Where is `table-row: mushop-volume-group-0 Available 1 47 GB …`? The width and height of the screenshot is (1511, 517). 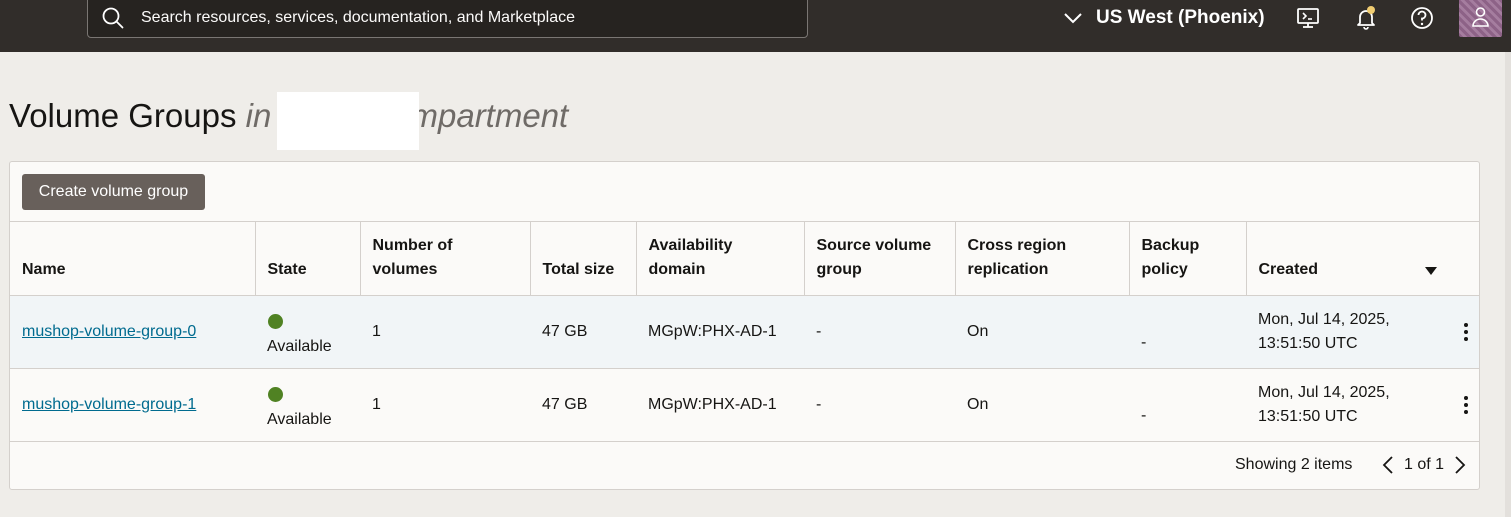 table-row: mushop-volume-group-0 Available 1 47 GB … is located at coordinates (744, 332).